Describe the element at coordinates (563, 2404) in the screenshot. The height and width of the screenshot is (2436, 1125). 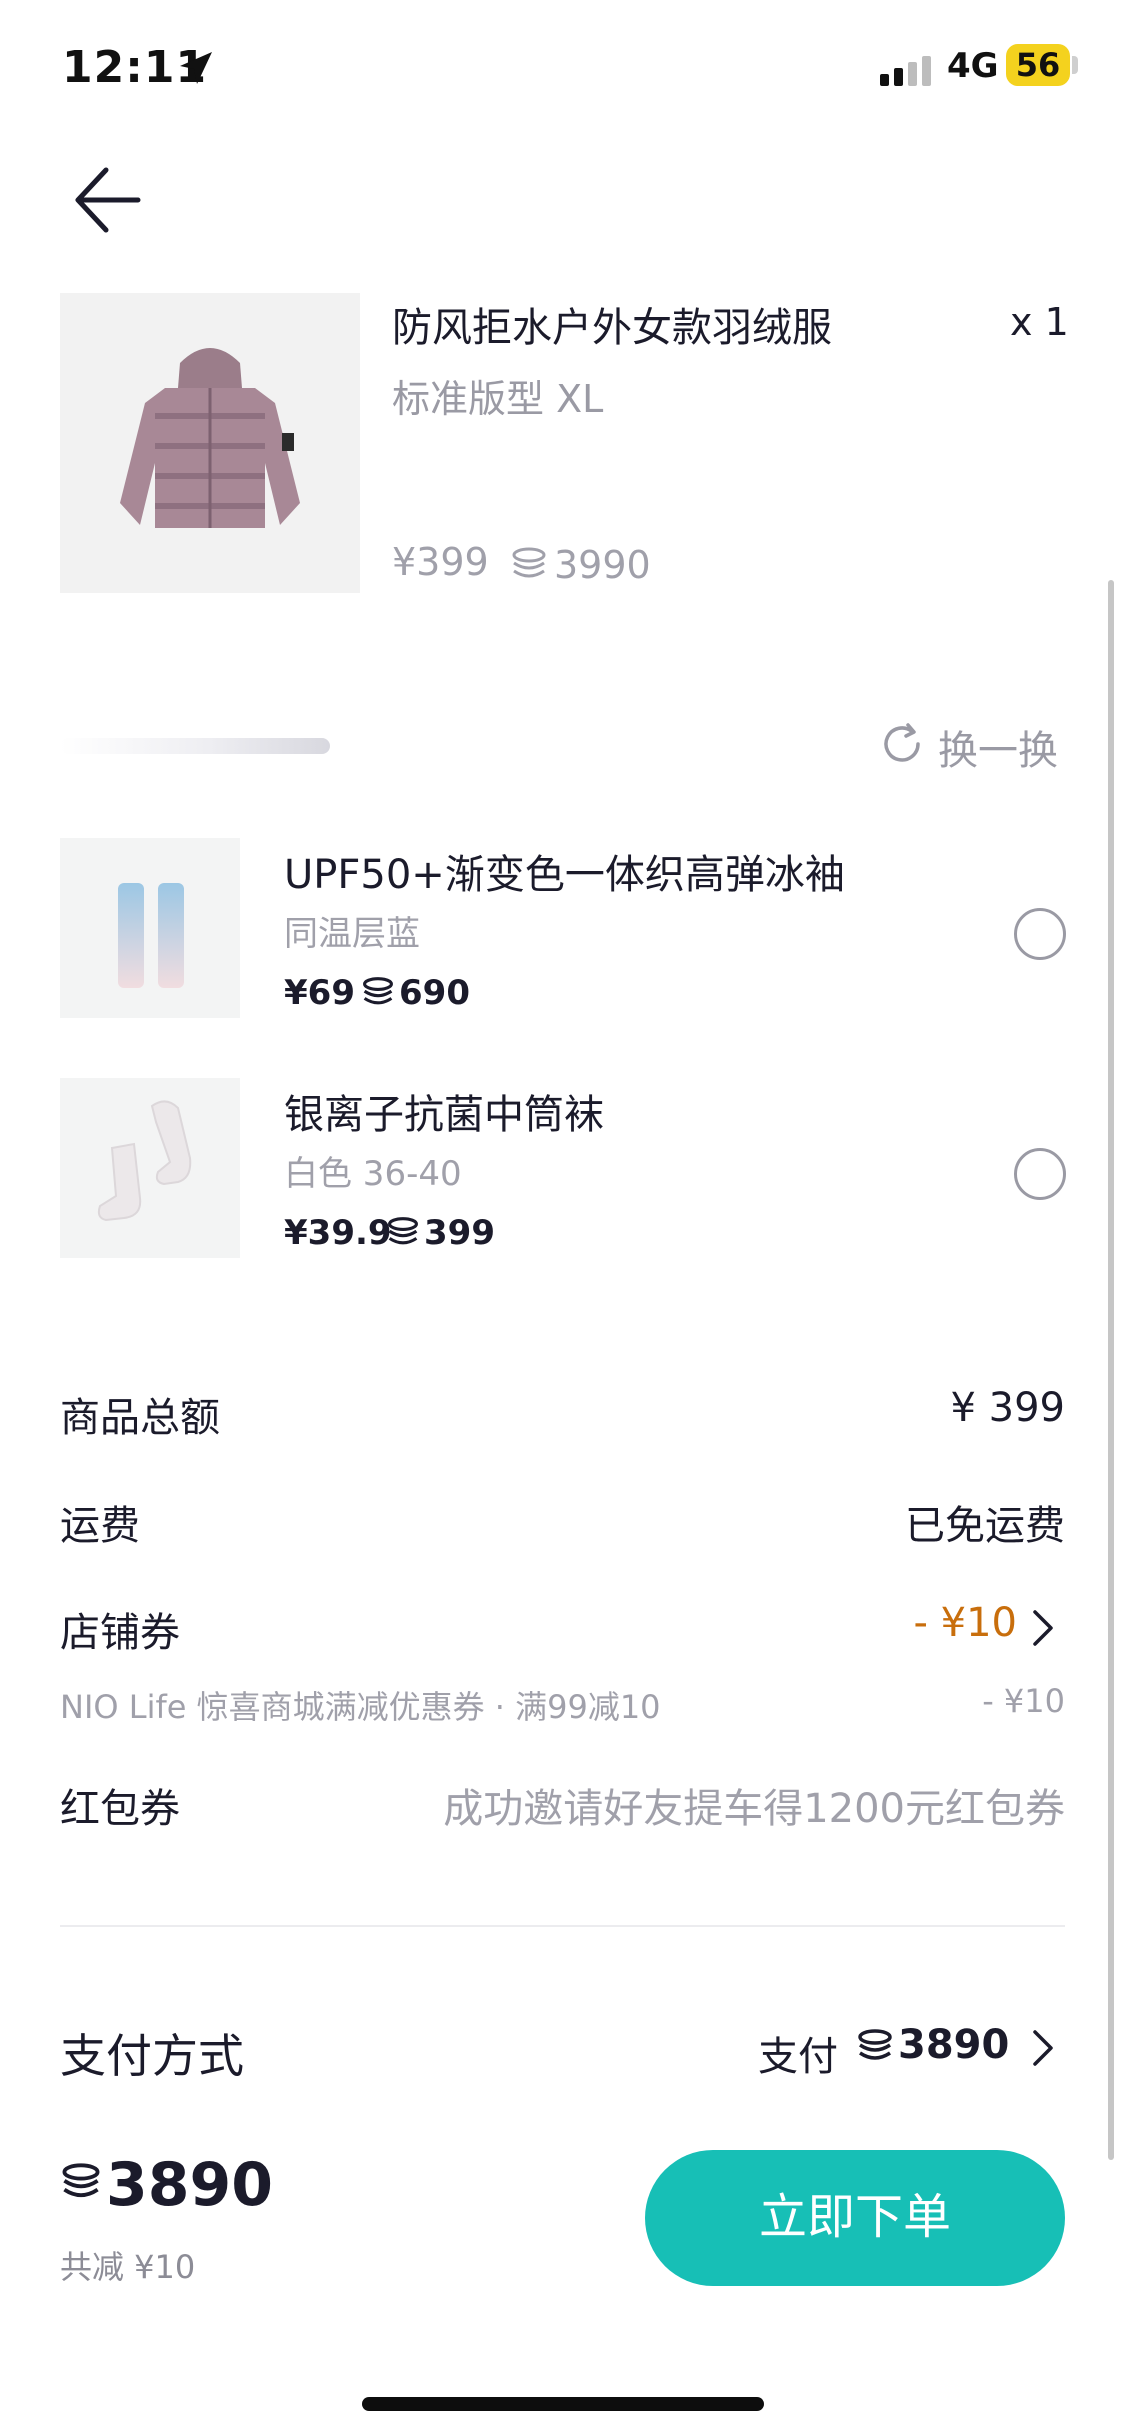
I see `home-indicator` at that location.